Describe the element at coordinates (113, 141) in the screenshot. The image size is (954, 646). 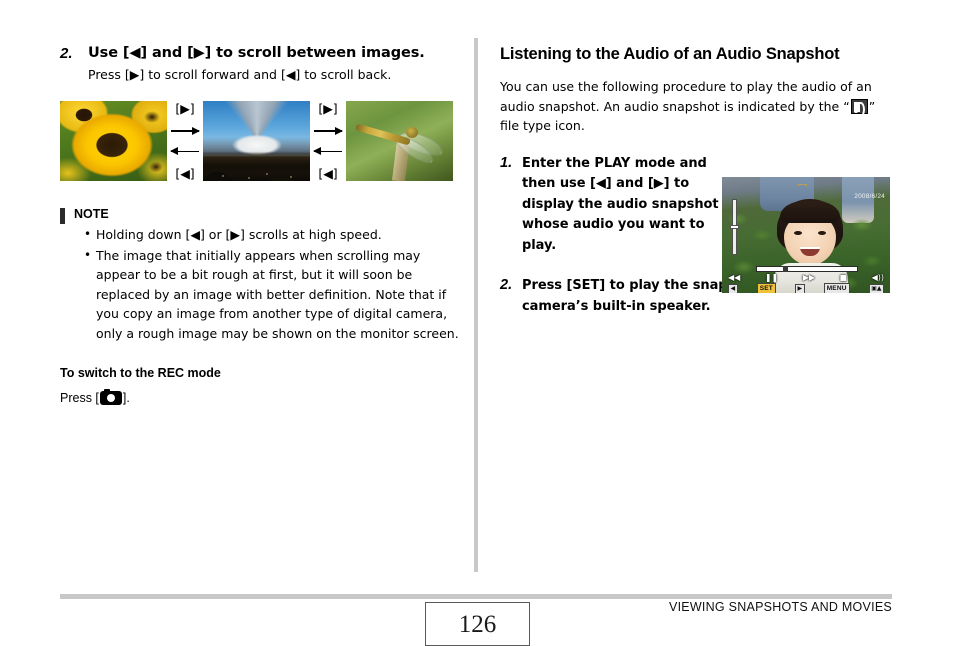
I see `yellow-flowers-photo` at that location.